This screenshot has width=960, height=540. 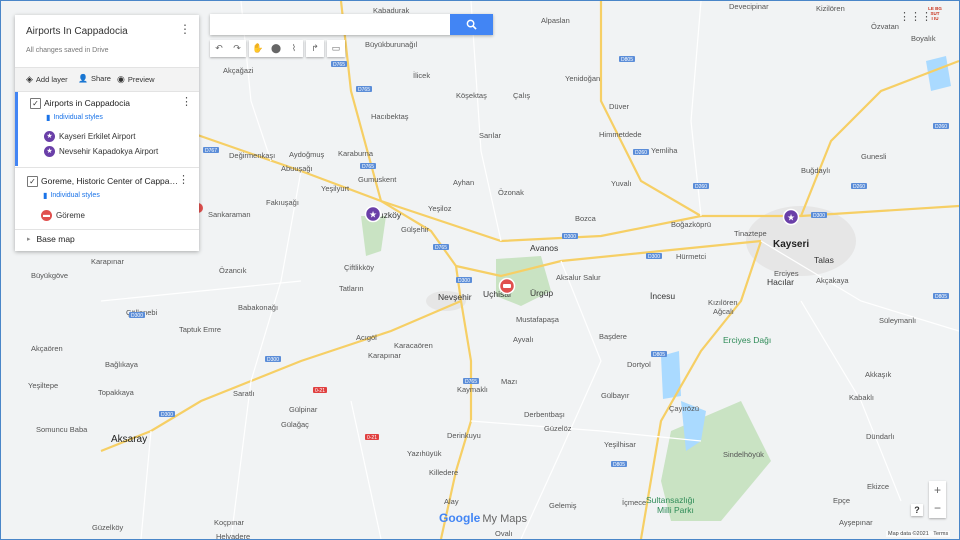 I want to click on add-layer-button: ◈ Add layer, so click(x=47, y=79).